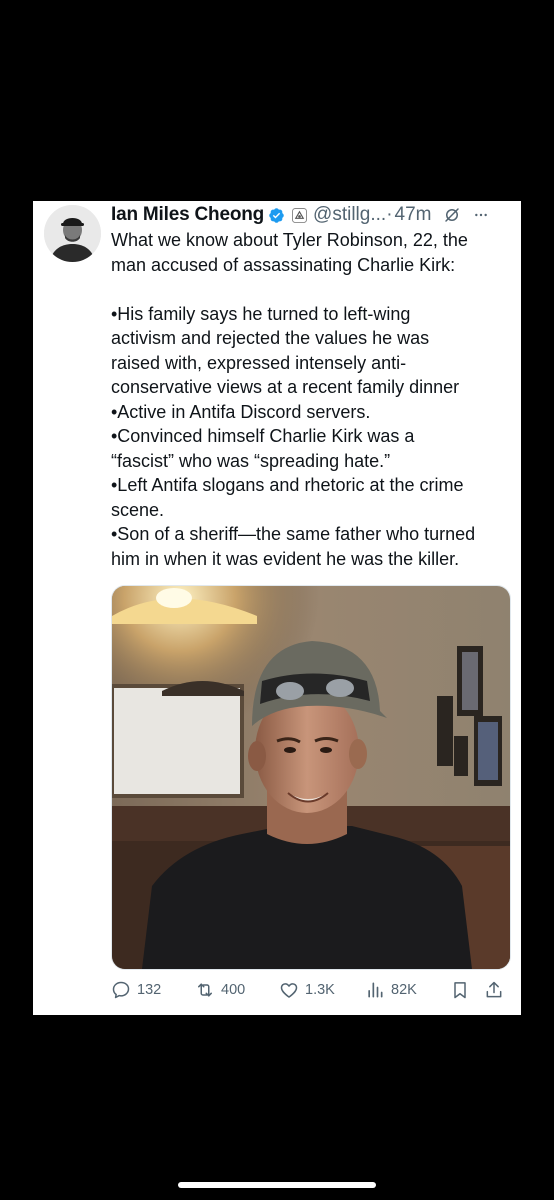 The height and width of the screenshot is (1200, 554). What do you see at coordinates (261, 313) in the screenshot?
I see `tweet-line: •His family says he turned to left-wing` at bounding box center [261, 313].